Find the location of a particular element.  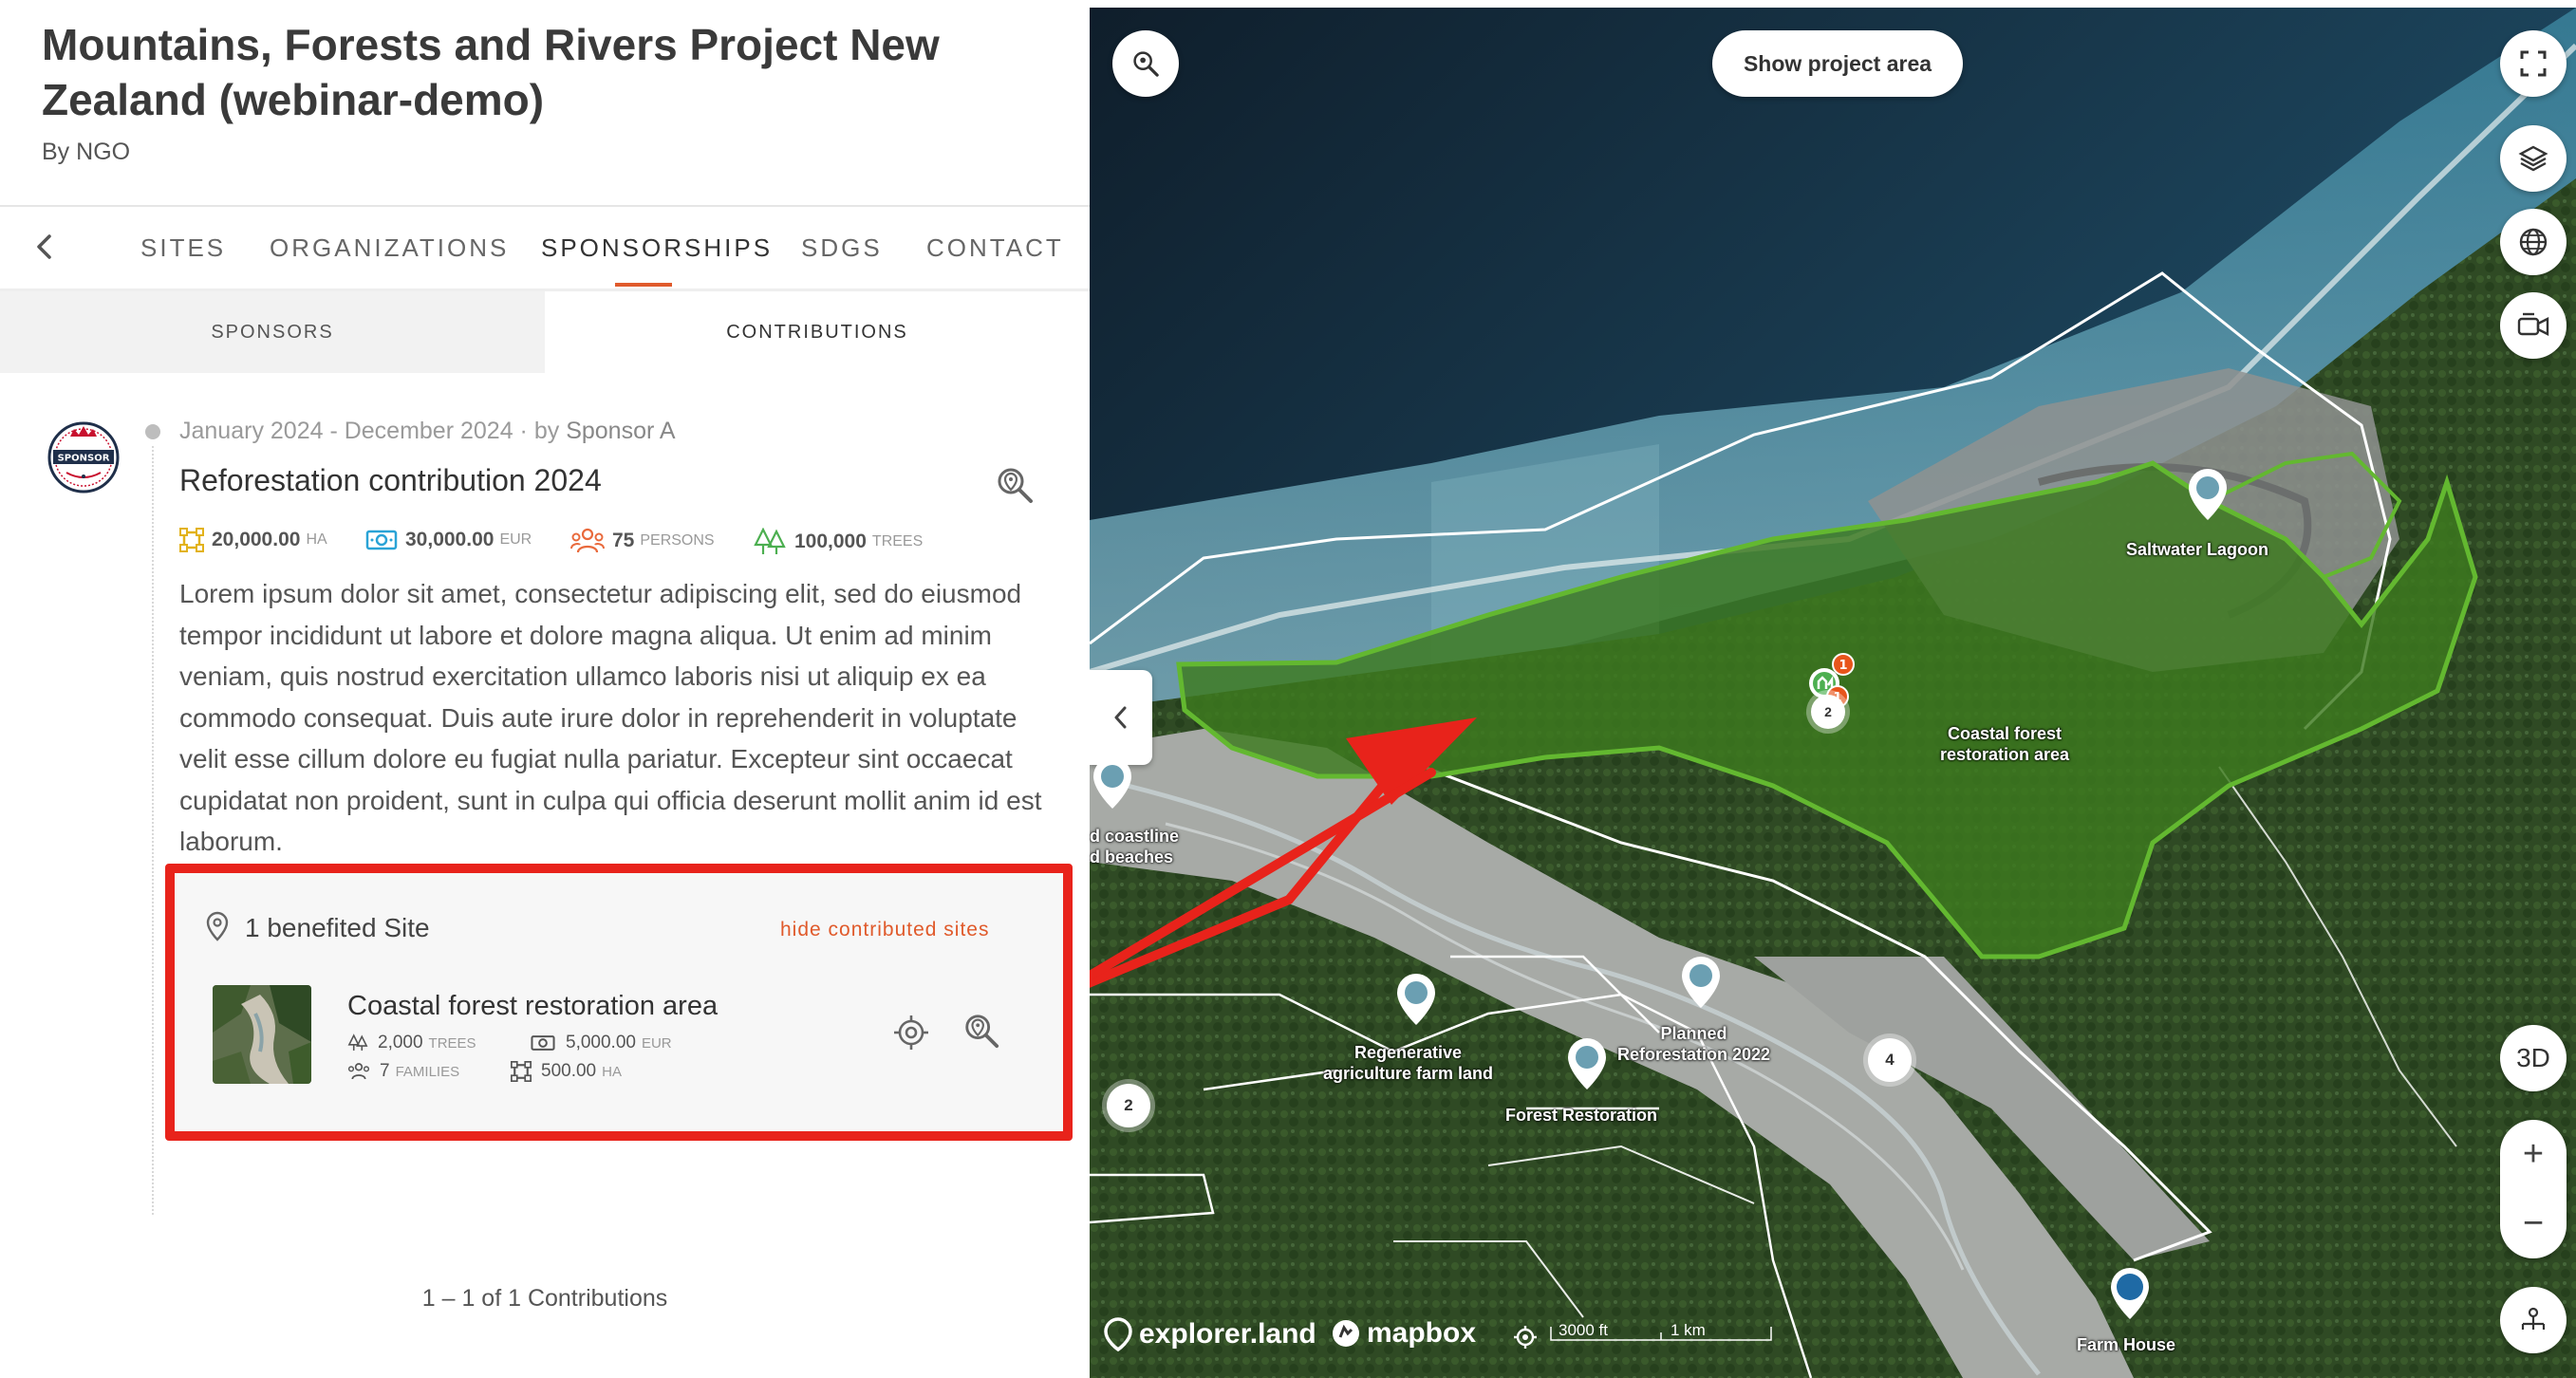

layers-icon is located at coordinates (2533, 159).